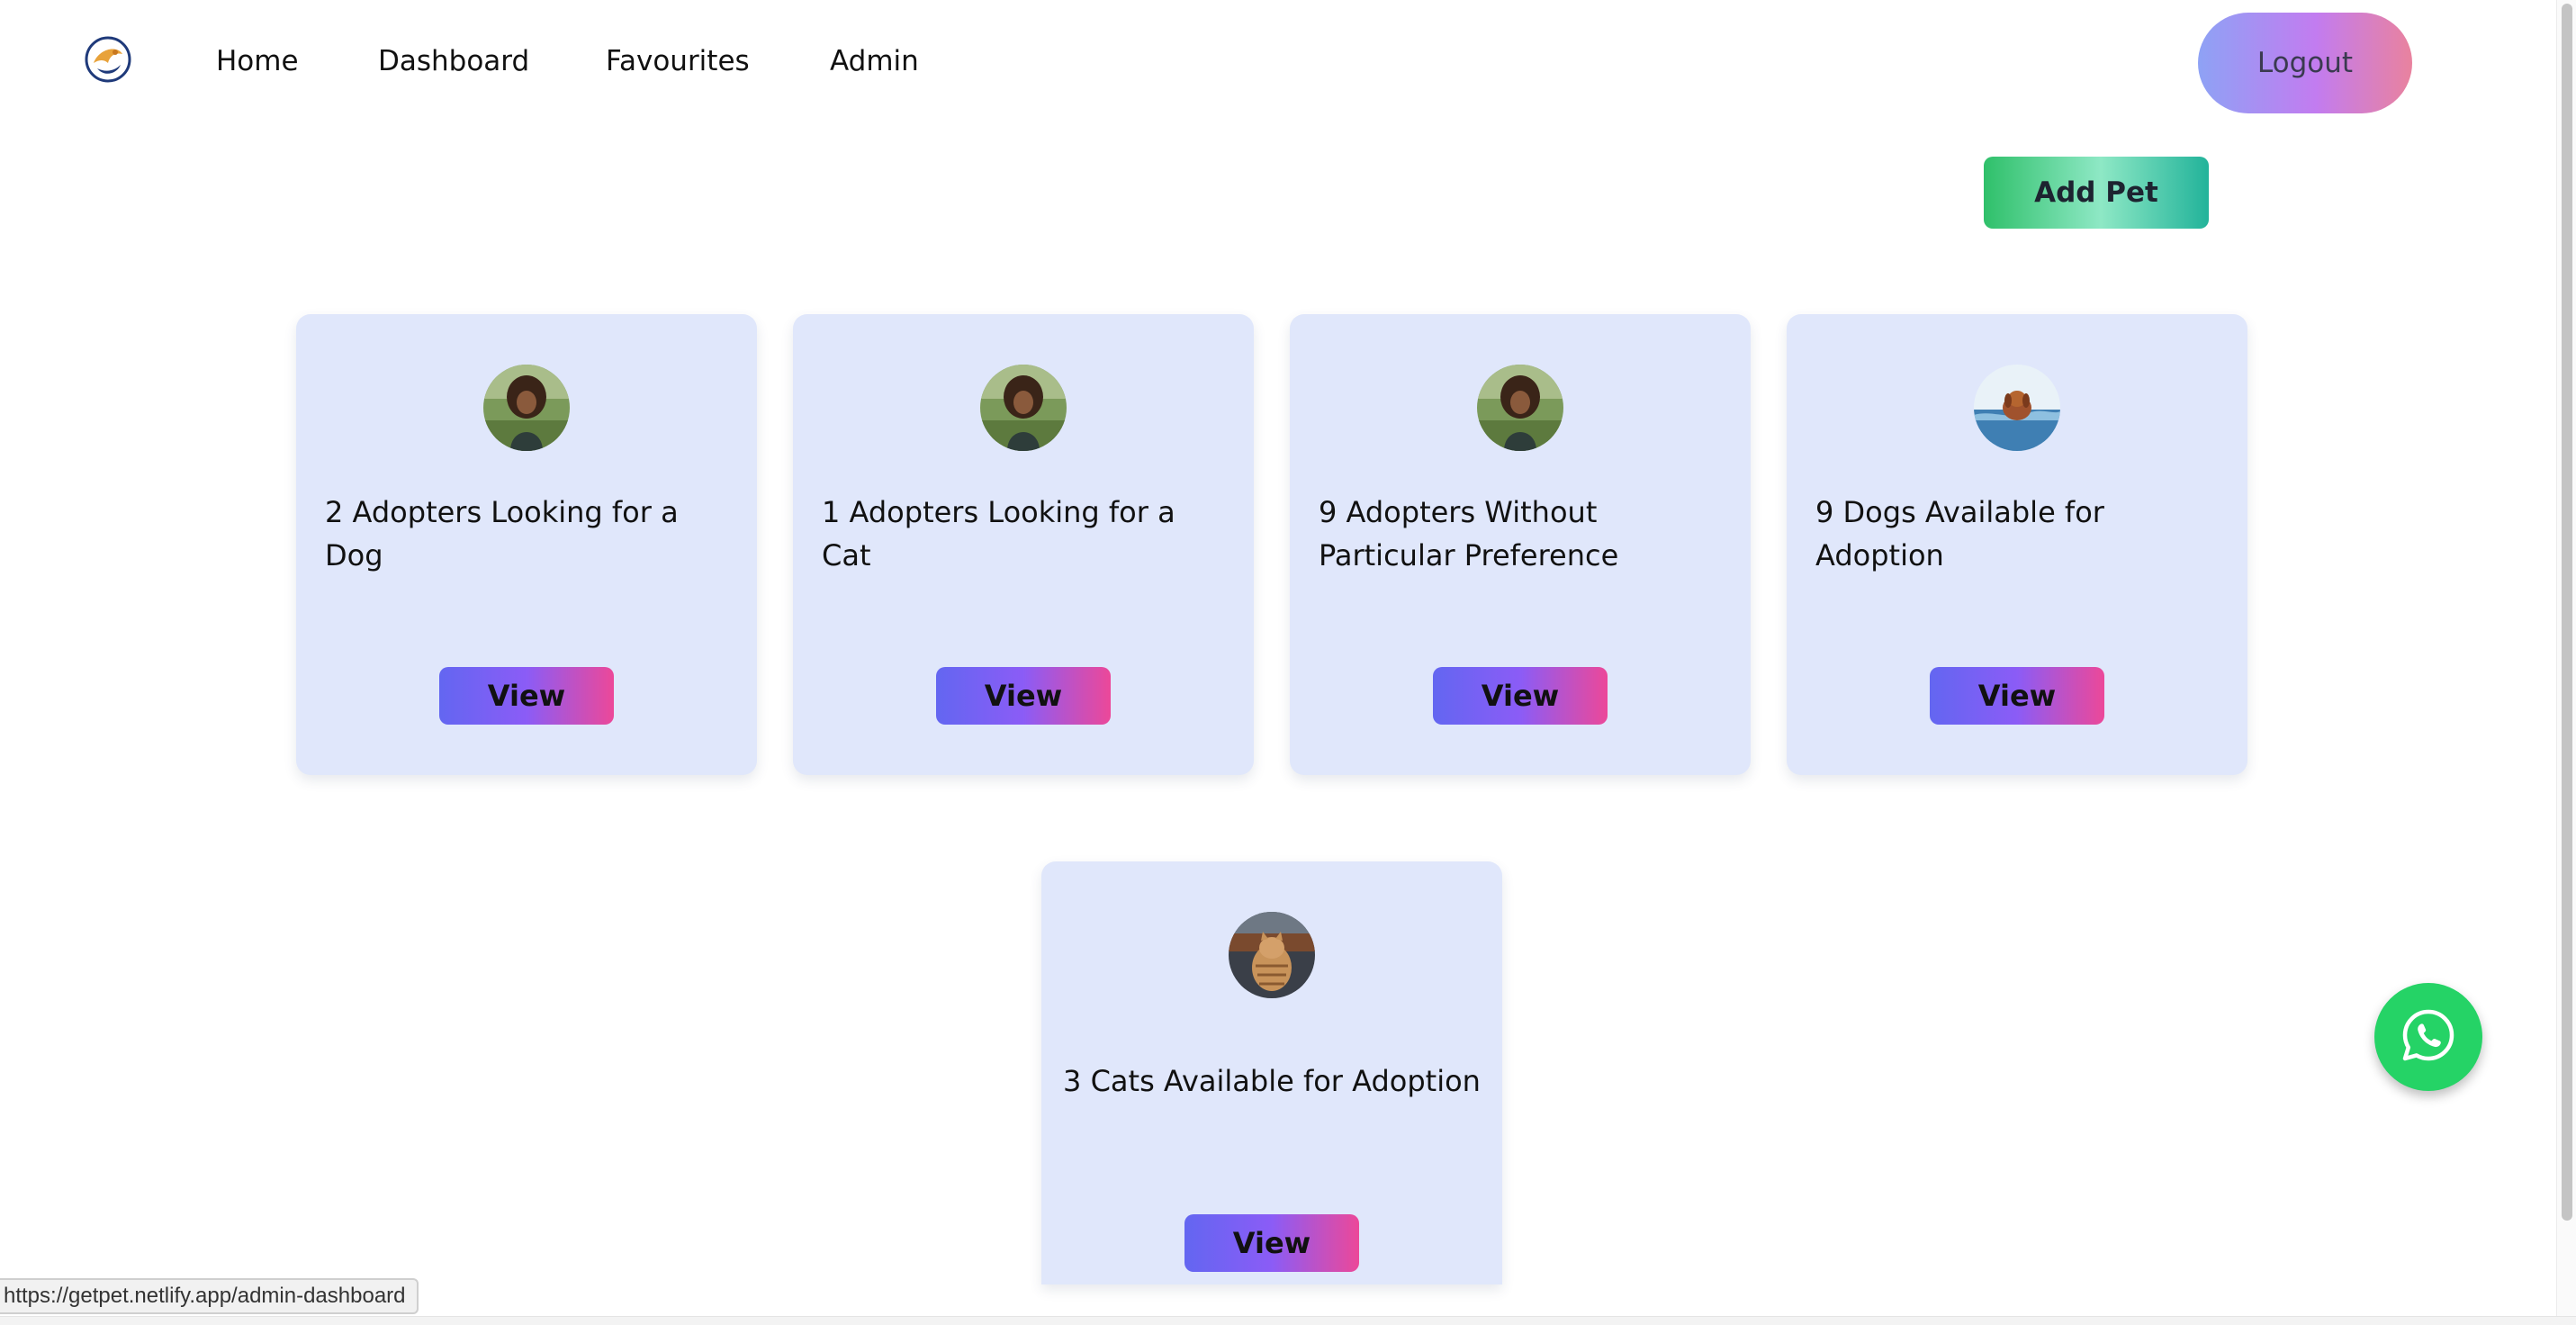 The height and width of the screenshot is (1325, 2576). Describe the element at coordinates (874, 61) in the screenshot. I see `nav-link-admin: Admin` at that location.